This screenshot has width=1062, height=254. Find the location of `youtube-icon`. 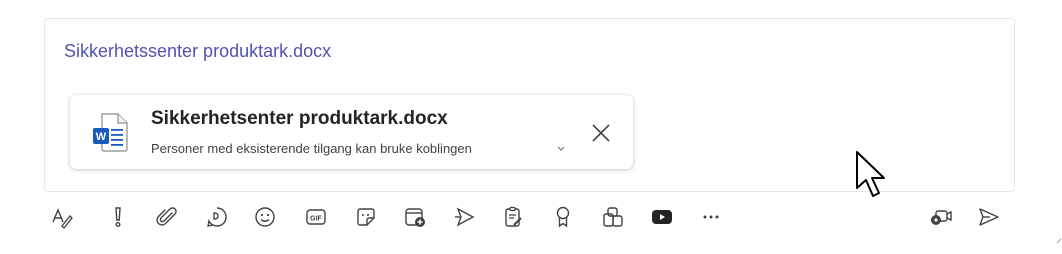

youtube-icon is located at coordinates (662, 217).